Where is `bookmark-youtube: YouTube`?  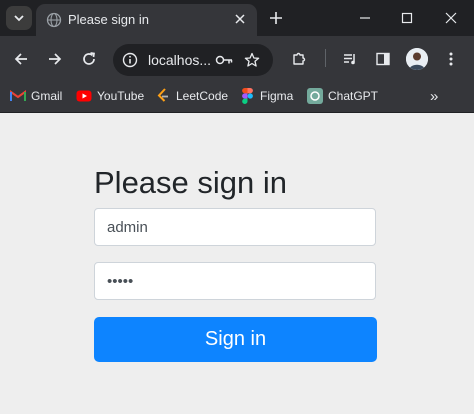
bookmark-youtube: YouTube is located at coordinates (110, 96).